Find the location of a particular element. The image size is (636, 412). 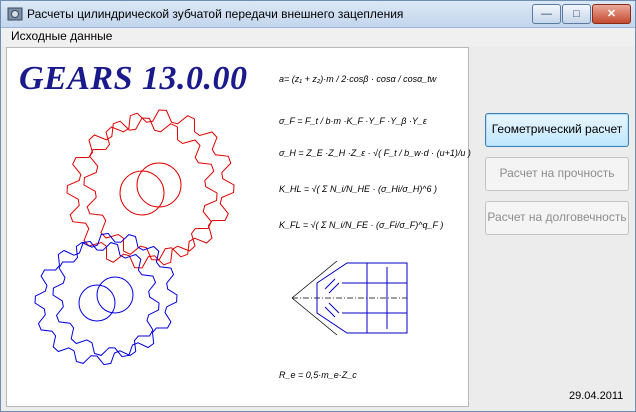

maximize-button: □ is located at coordinates (576, 14).